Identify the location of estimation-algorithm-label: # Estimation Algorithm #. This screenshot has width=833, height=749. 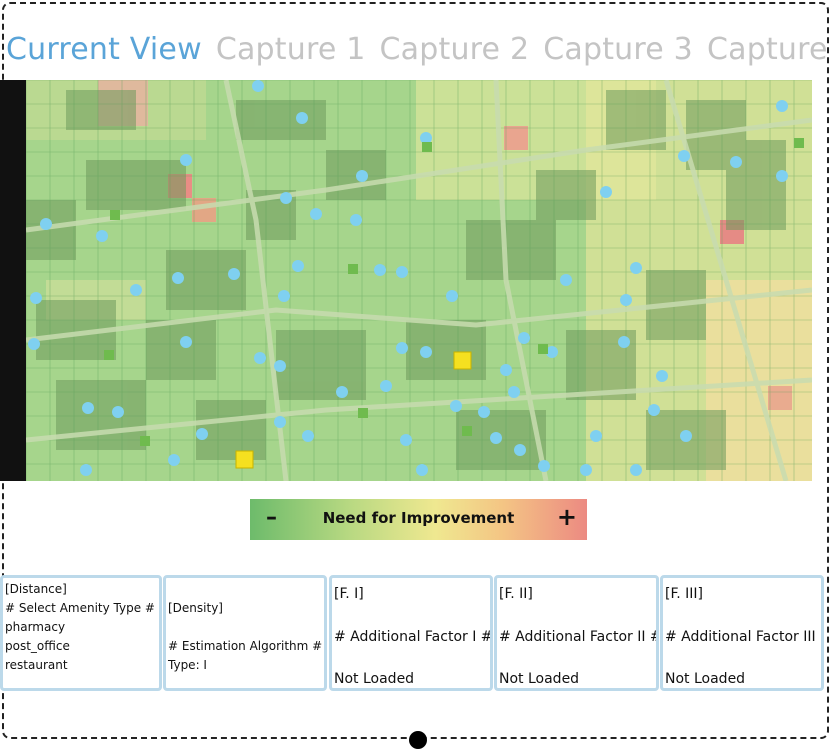
(245, 646).